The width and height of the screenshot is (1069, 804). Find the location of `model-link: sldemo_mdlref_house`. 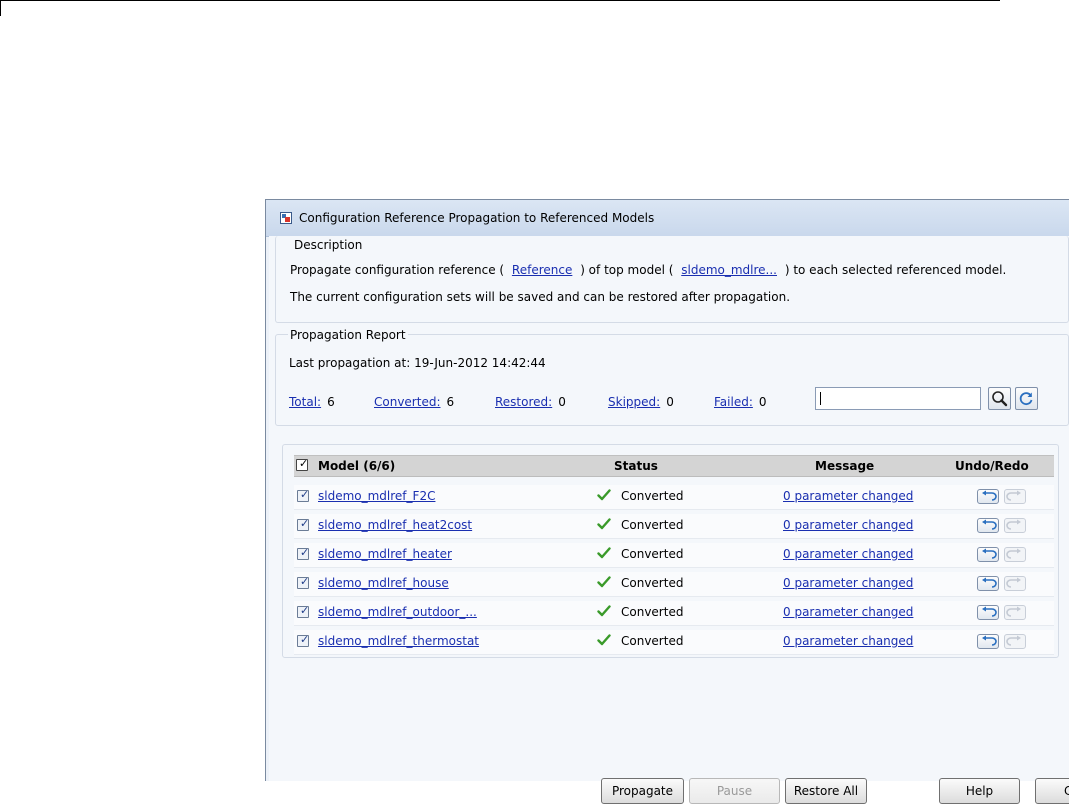

model-link: sldemo_mdlref_house is located at coordinates (383, 583).